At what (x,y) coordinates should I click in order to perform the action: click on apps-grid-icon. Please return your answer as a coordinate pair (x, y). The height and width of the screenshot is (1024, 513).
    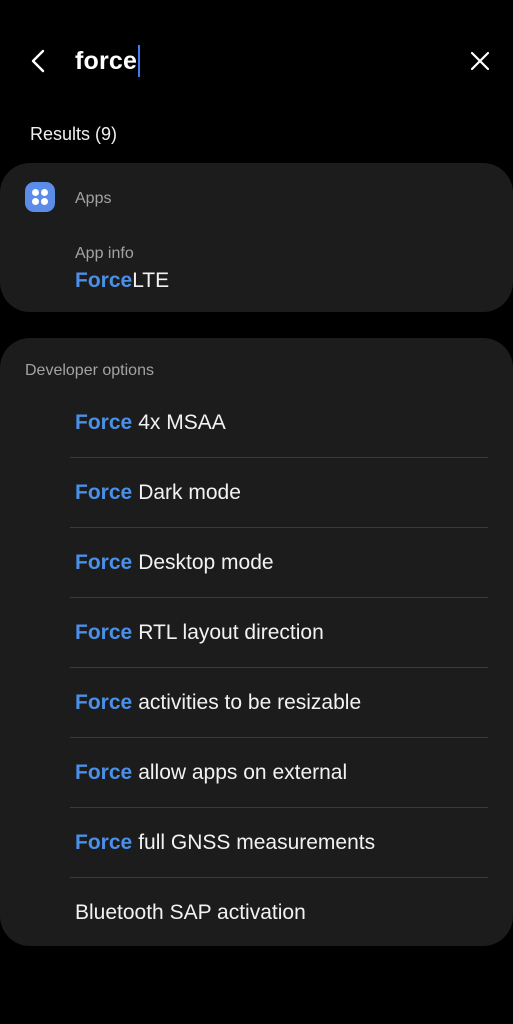
    Looking at the image, I should click on (40, 197).